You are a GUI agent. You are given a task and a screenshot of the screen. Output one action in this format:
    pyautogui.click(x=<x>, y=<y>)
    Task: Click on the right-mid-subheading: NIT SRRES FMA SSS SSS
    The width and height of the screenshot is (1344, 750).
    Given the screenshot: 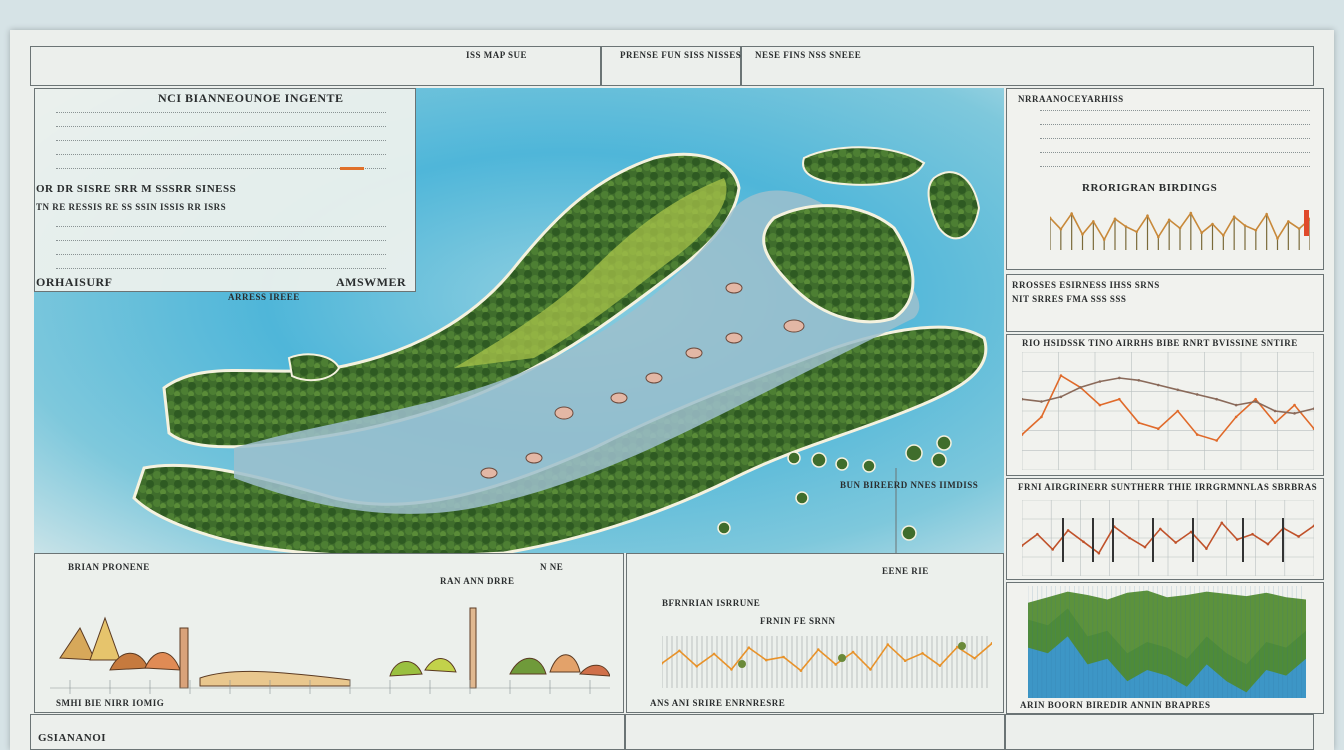 What is the action you would take?
    pyautogui.click(x=1069, y=299)
    